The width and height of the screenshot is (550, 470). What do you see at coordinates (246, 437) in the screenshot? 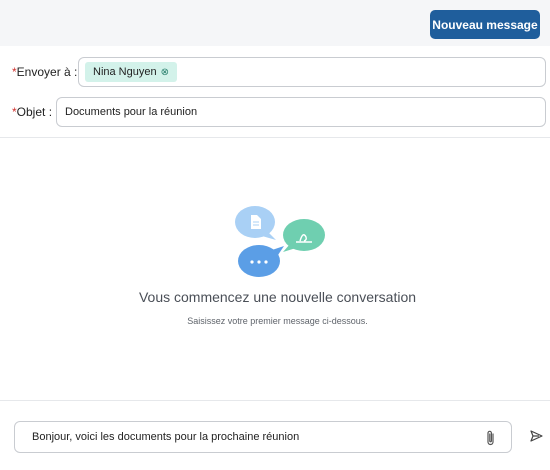
I see `message-input` at bounding box center [246, 437].